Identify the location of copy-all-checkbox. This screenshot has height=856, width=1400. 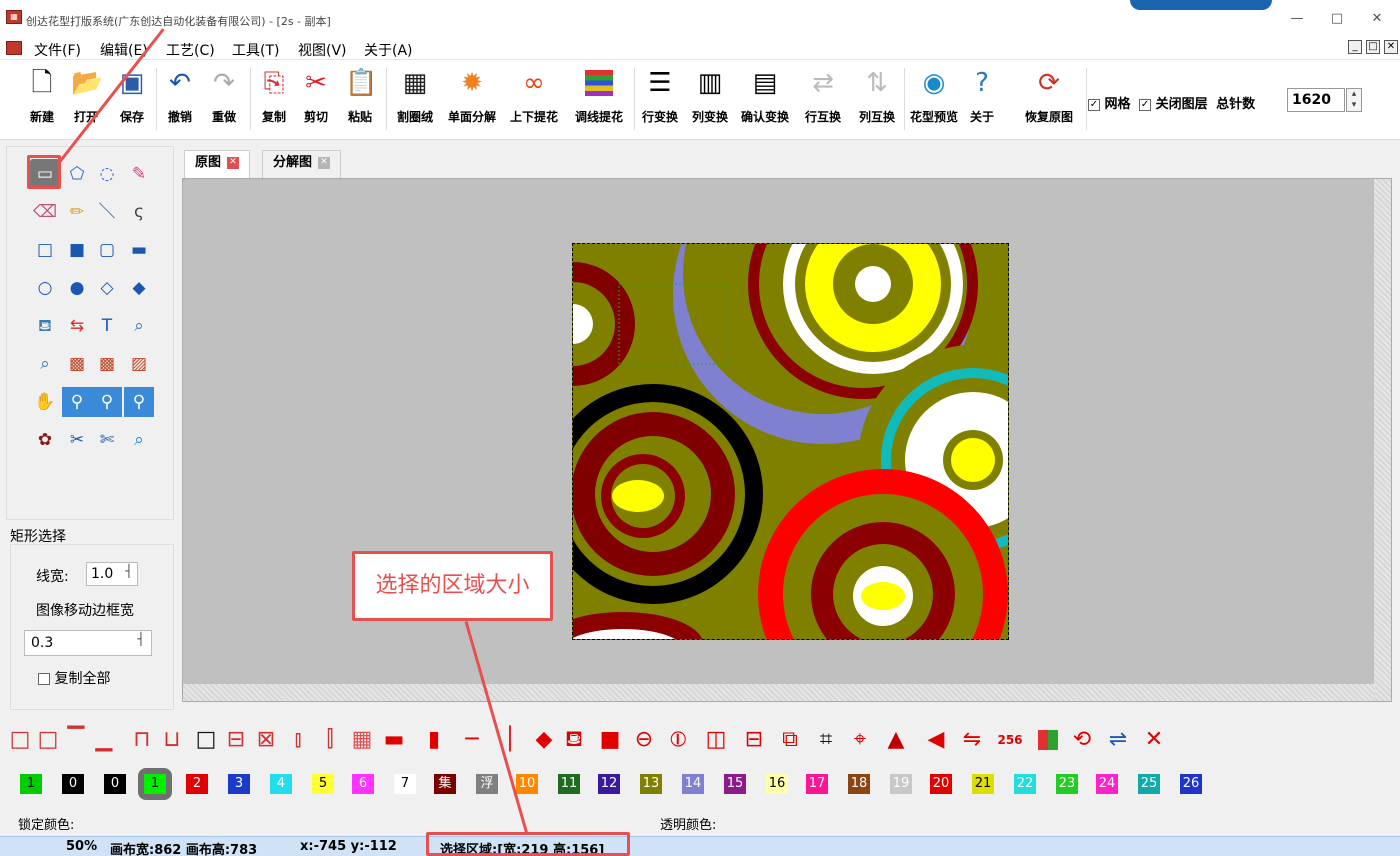
(44, 679).